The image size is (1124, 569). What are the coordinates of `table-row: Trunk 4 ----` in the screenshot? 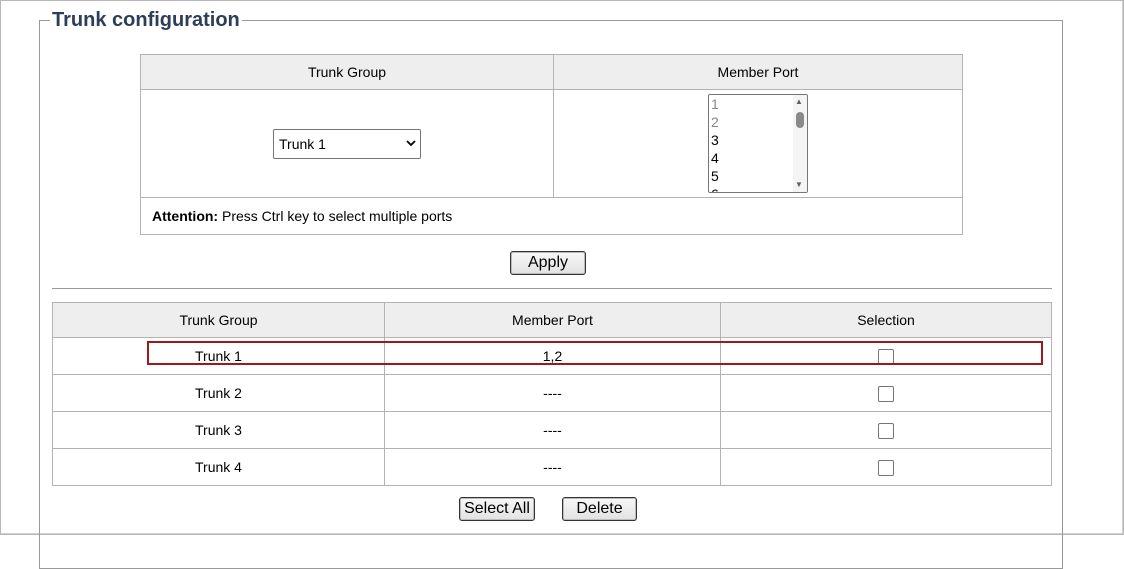 It's located at (552, 467).